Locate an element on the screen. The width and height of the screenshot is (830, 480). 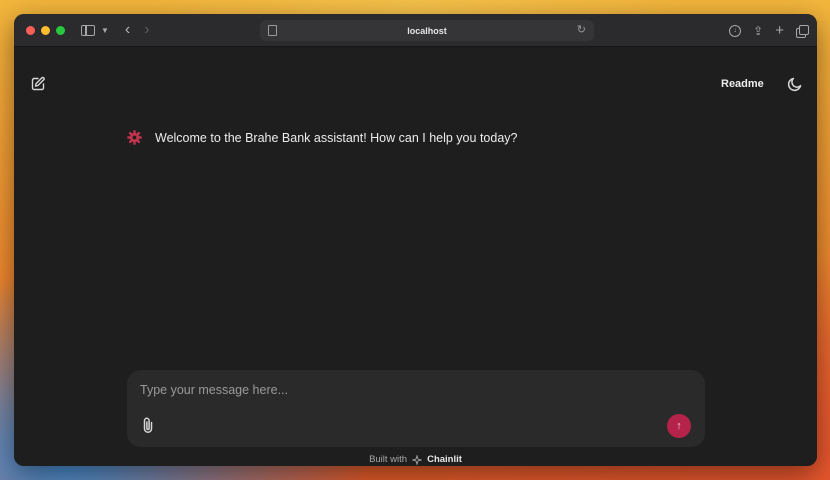
chainlit-logo-icon is located at coordinates (417, 459).